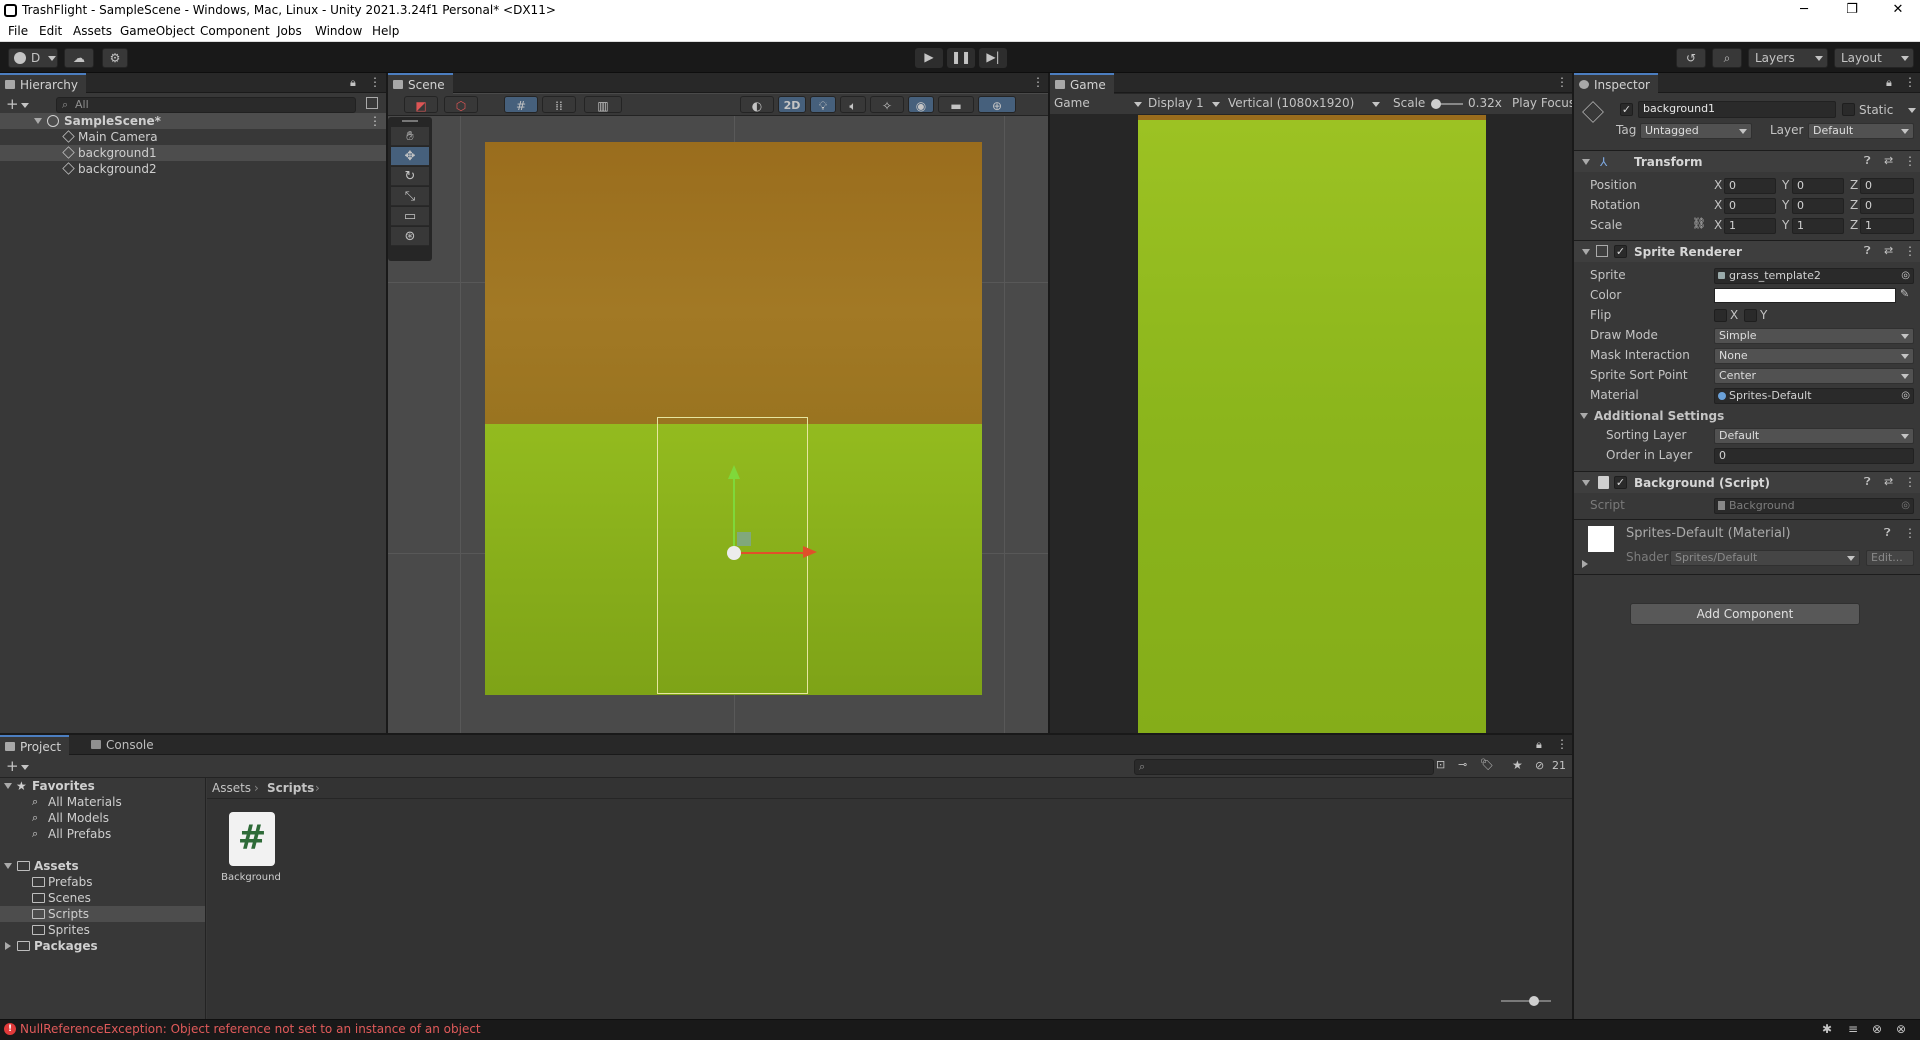 The image size is (1920, 1040). Describe the element at coordinates (1440, 764) in the screenshot. I see `search-by-type-icon: ⊡` at that location.